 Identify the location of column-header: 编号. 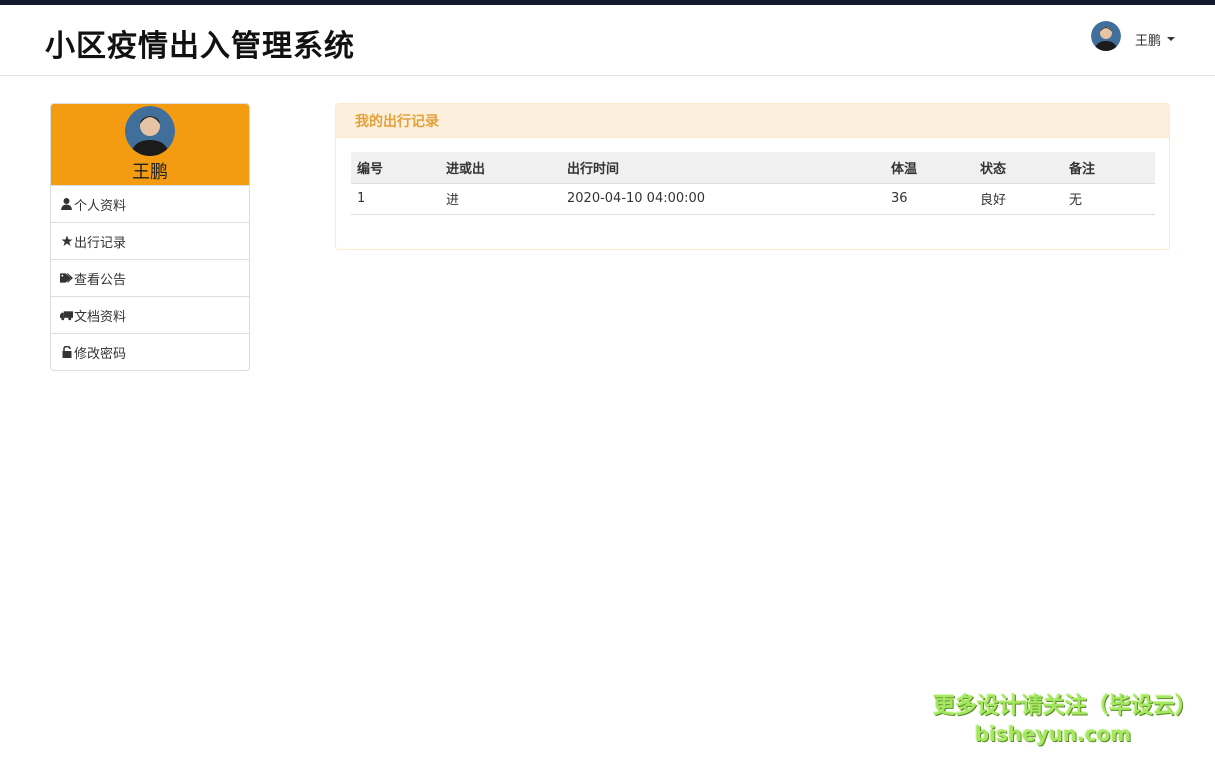
(370, 169).